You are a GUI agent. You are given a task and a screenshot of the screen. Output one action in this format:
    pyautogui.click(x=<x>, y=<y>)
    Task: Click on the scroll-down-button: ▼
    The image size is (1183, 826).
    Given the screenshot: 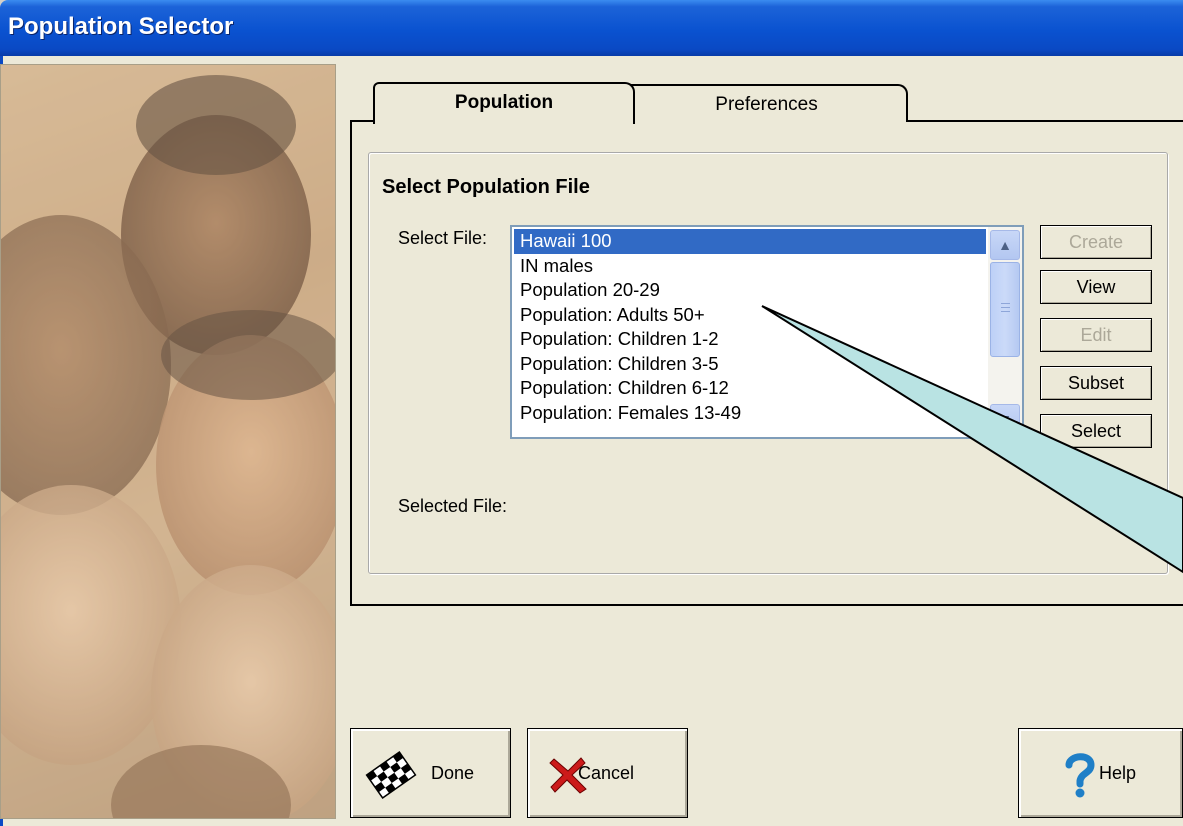 What is the action you would take?
    pyautogui.click(x=1005, y=419)
    